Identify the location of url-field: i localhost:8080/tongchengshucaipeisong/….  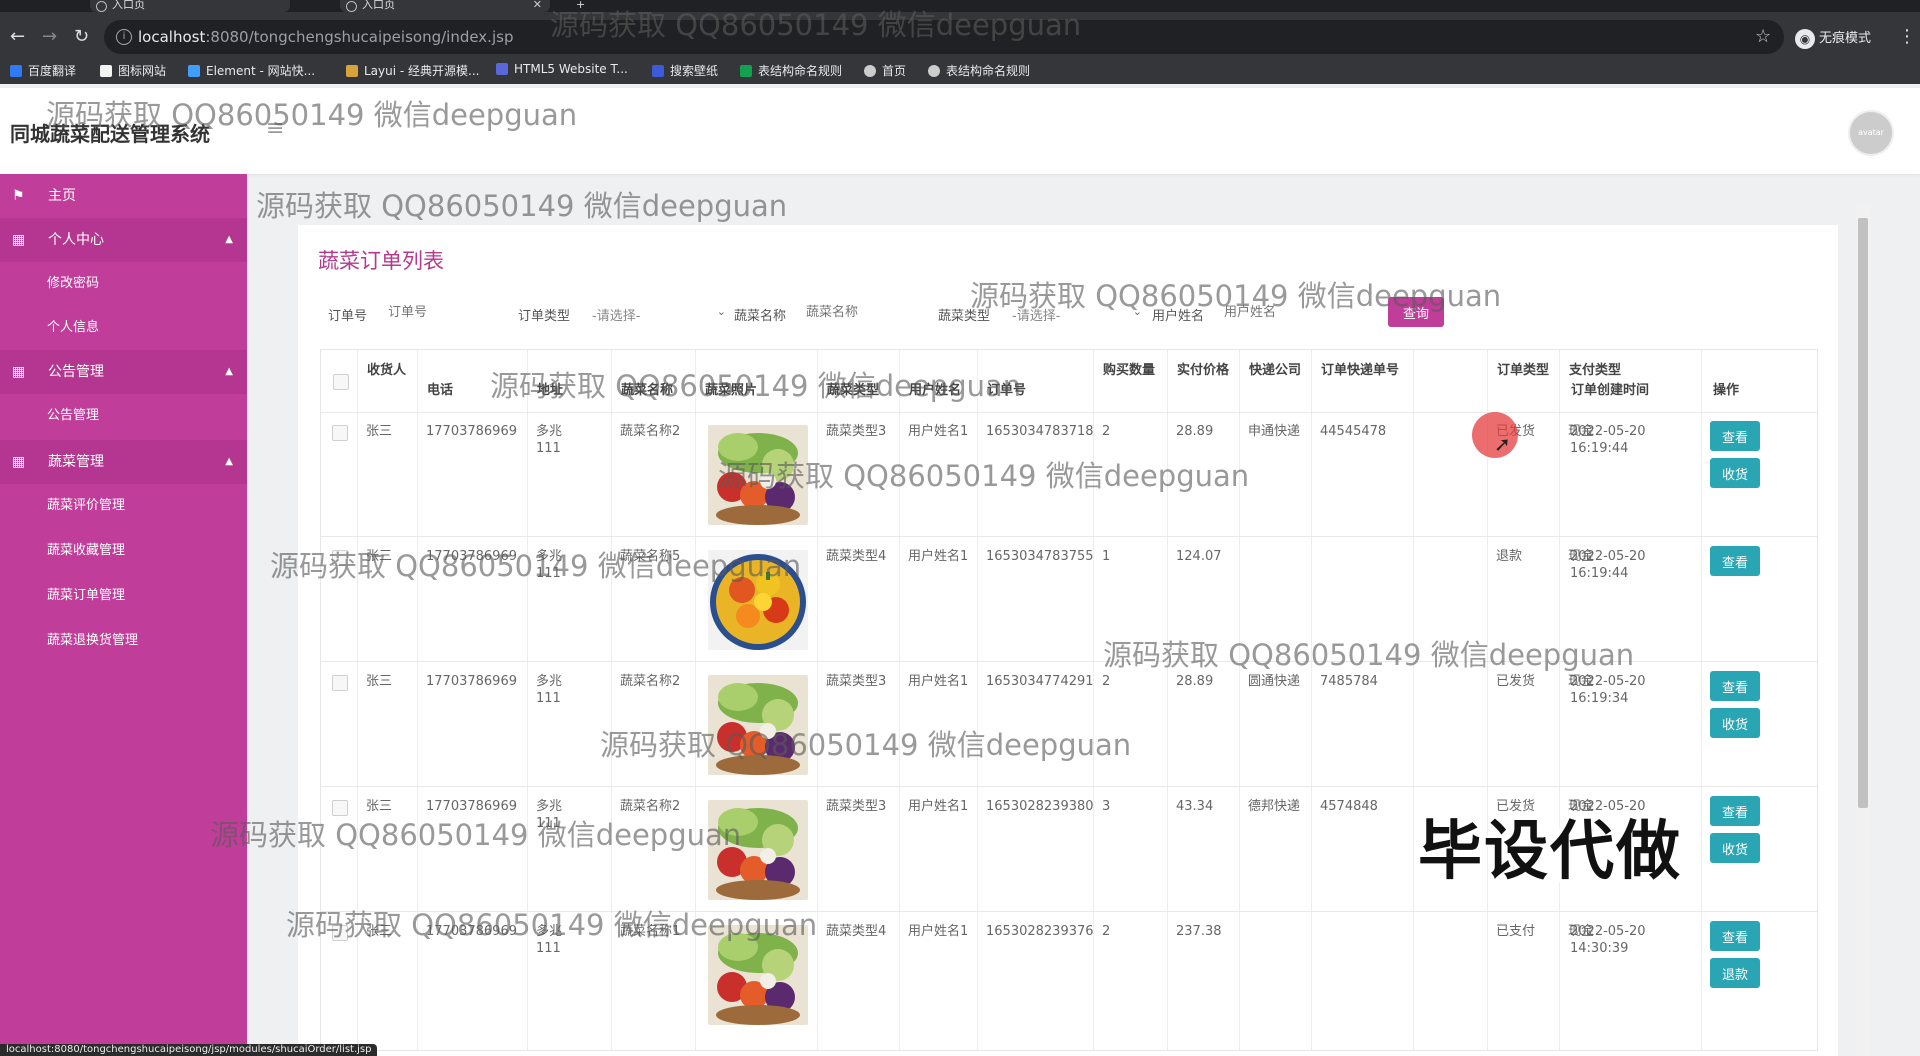
(944, 37).